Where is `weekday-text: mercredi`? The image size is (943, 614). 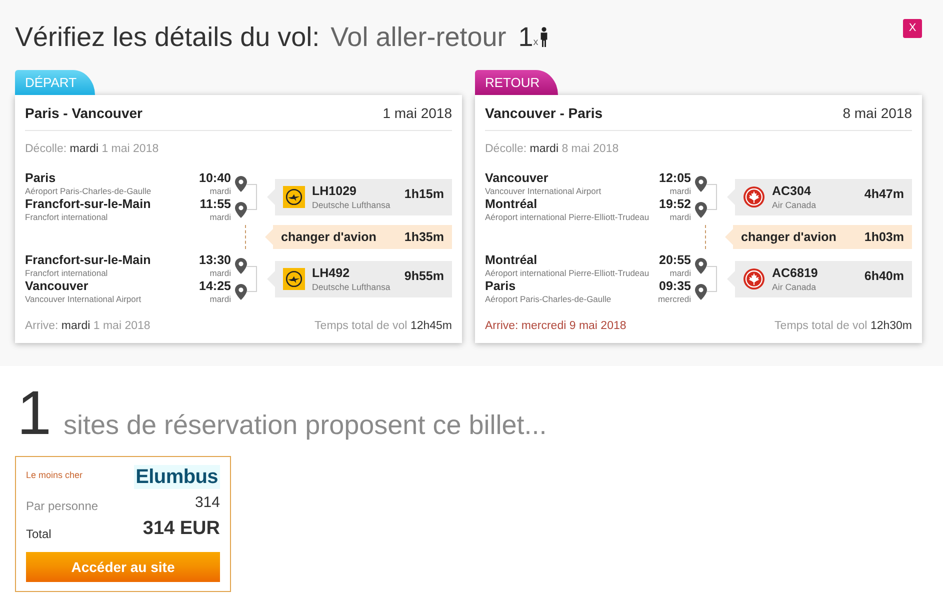
weekday-text: mercredi is located at coordinates (674, 299).